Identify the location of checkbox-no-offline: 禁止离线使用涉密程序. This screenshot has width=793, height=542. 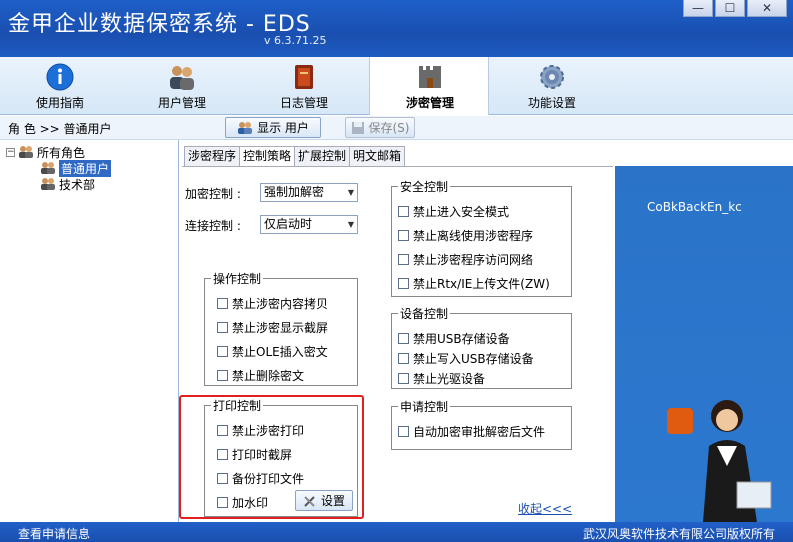
(465, 235).